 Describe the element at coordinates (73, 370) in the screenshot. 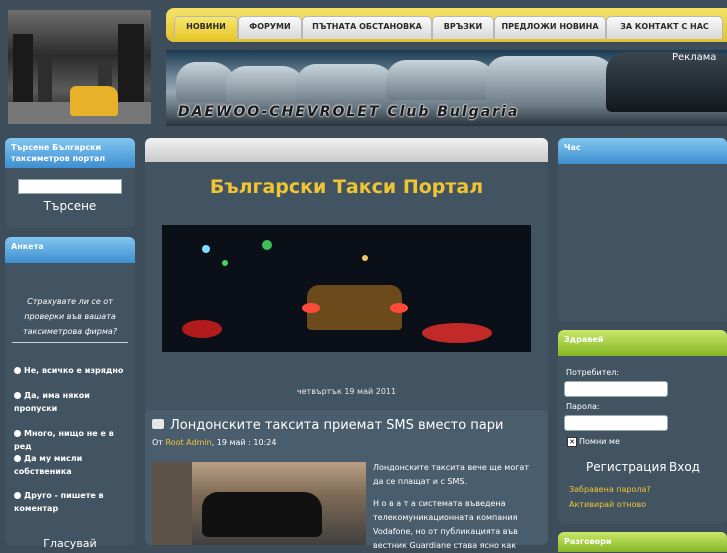

I see `poll-option: Не, всичко е изрядно` at that location.